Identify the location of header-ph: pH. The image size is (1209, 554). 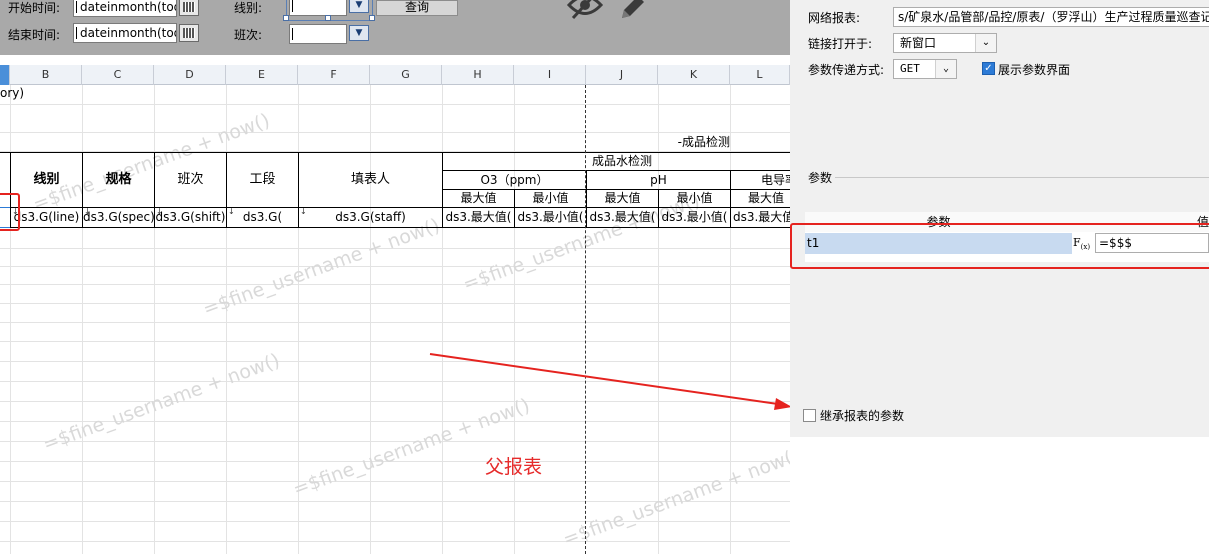
(658, 180).